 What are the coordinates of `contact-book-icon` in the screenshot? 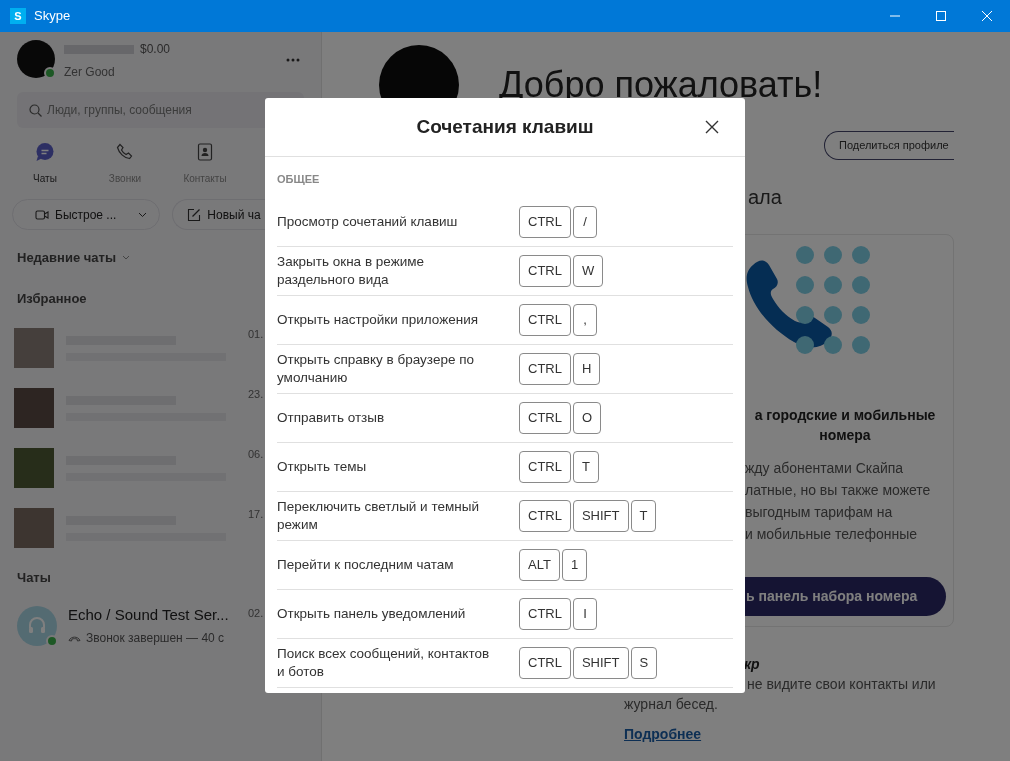 It's located at (205, 152).